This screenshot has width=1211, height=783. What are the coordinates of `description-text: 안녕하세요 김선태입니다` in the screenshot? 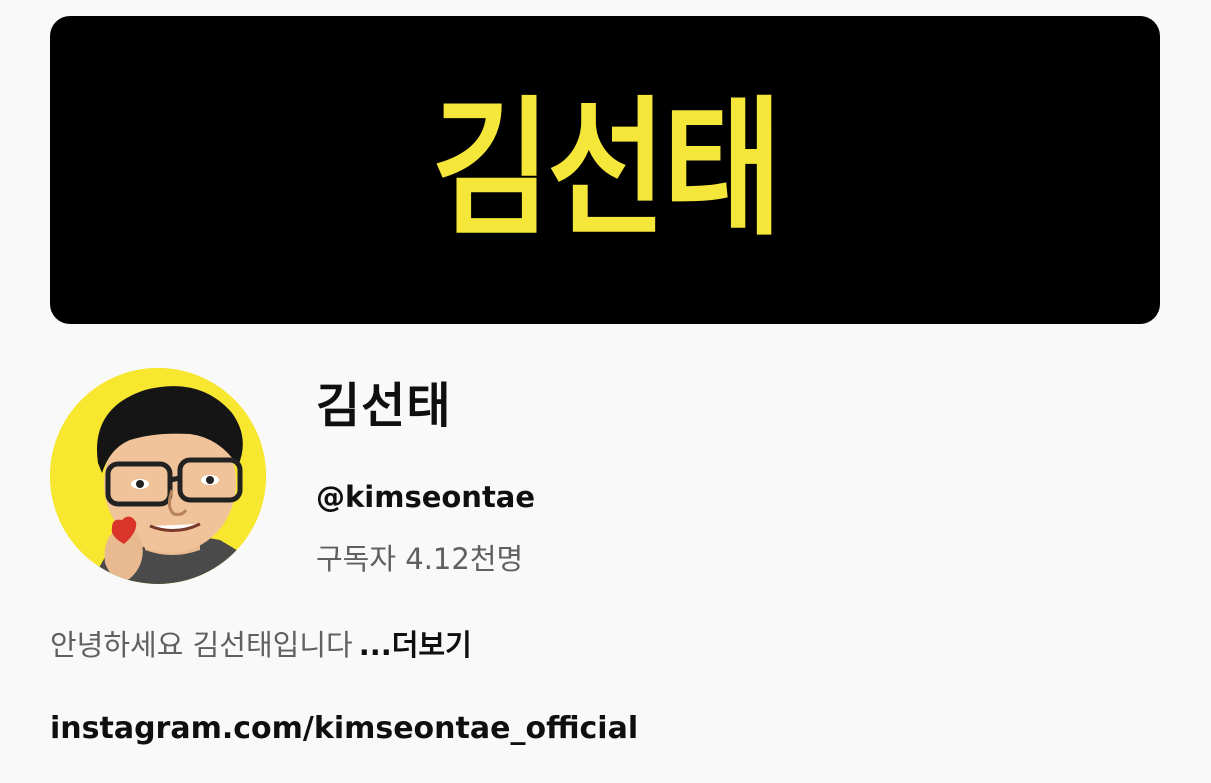 It's located at (201, 645).